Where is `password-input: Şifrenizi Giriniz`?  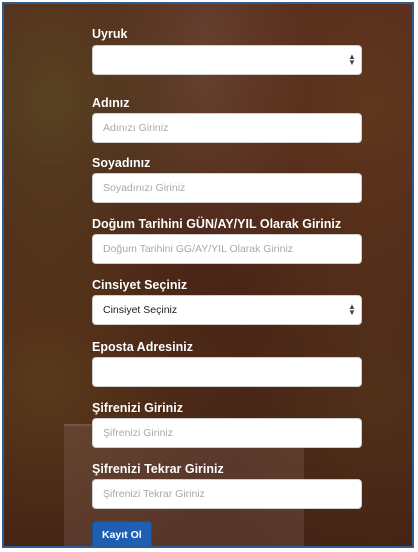 password-input: Şifrenizi Giriniz is located at coordinates (227, 433).